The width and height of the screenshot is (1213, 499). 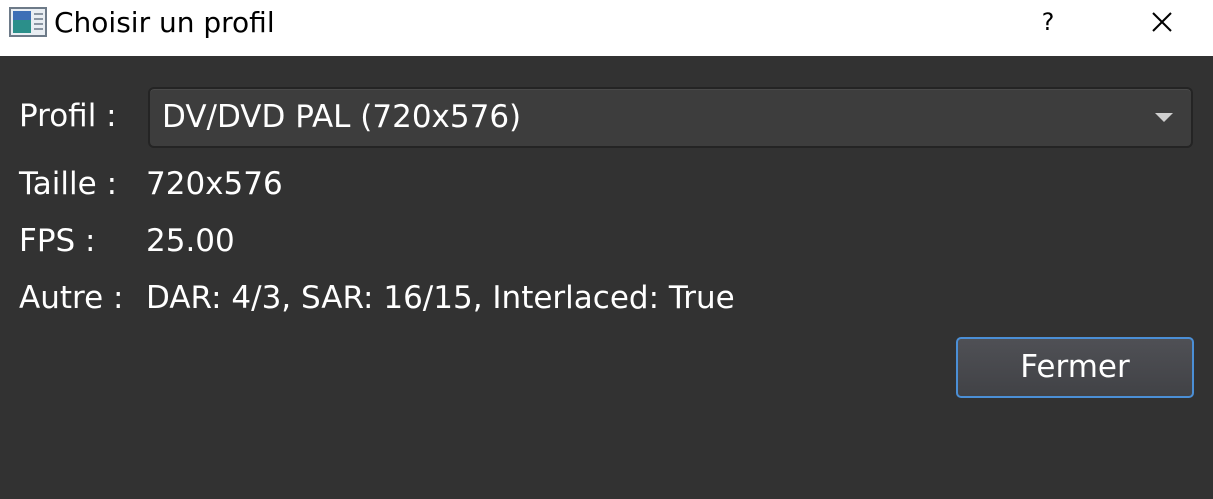 I want to click on app-icon, so click(x=28, y=22).